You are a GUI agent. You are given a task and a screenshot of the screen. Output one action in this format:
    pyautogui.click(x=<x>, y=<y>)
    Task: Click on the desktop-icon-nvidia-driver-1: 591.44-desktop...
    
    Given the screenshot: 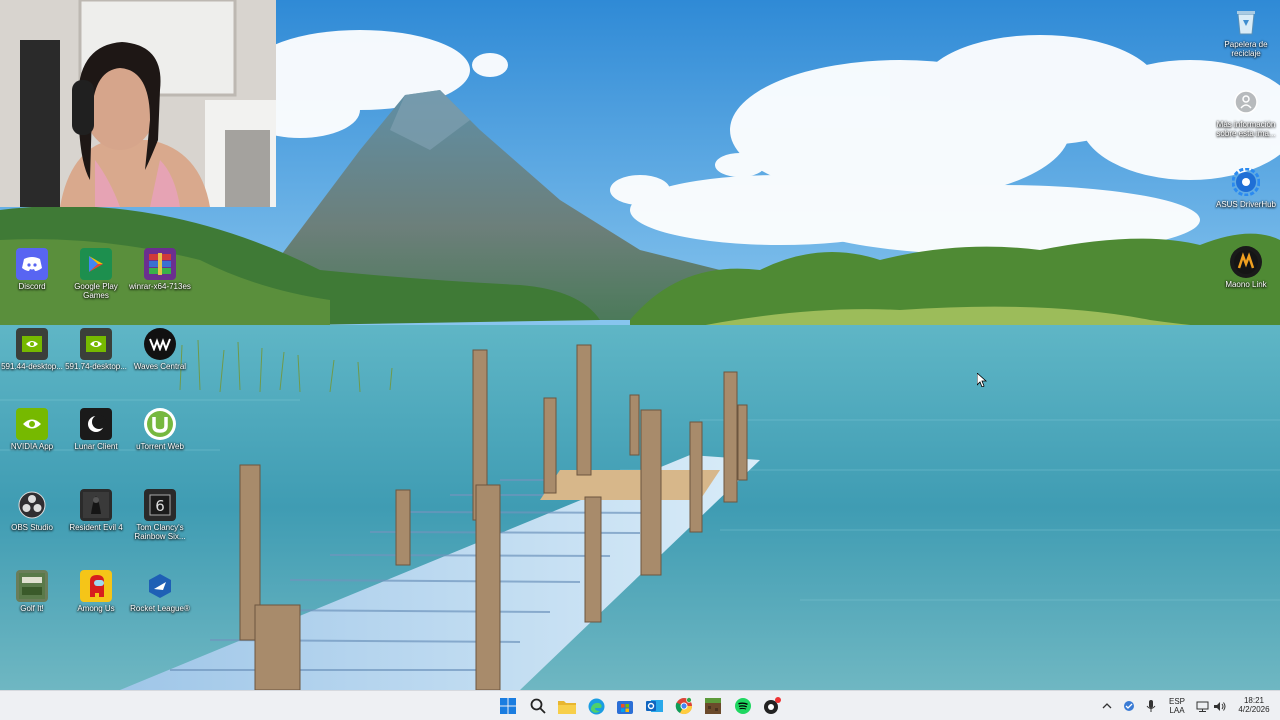 What is the action you would take?
    pyautogui.click(x=32, y=349)
    